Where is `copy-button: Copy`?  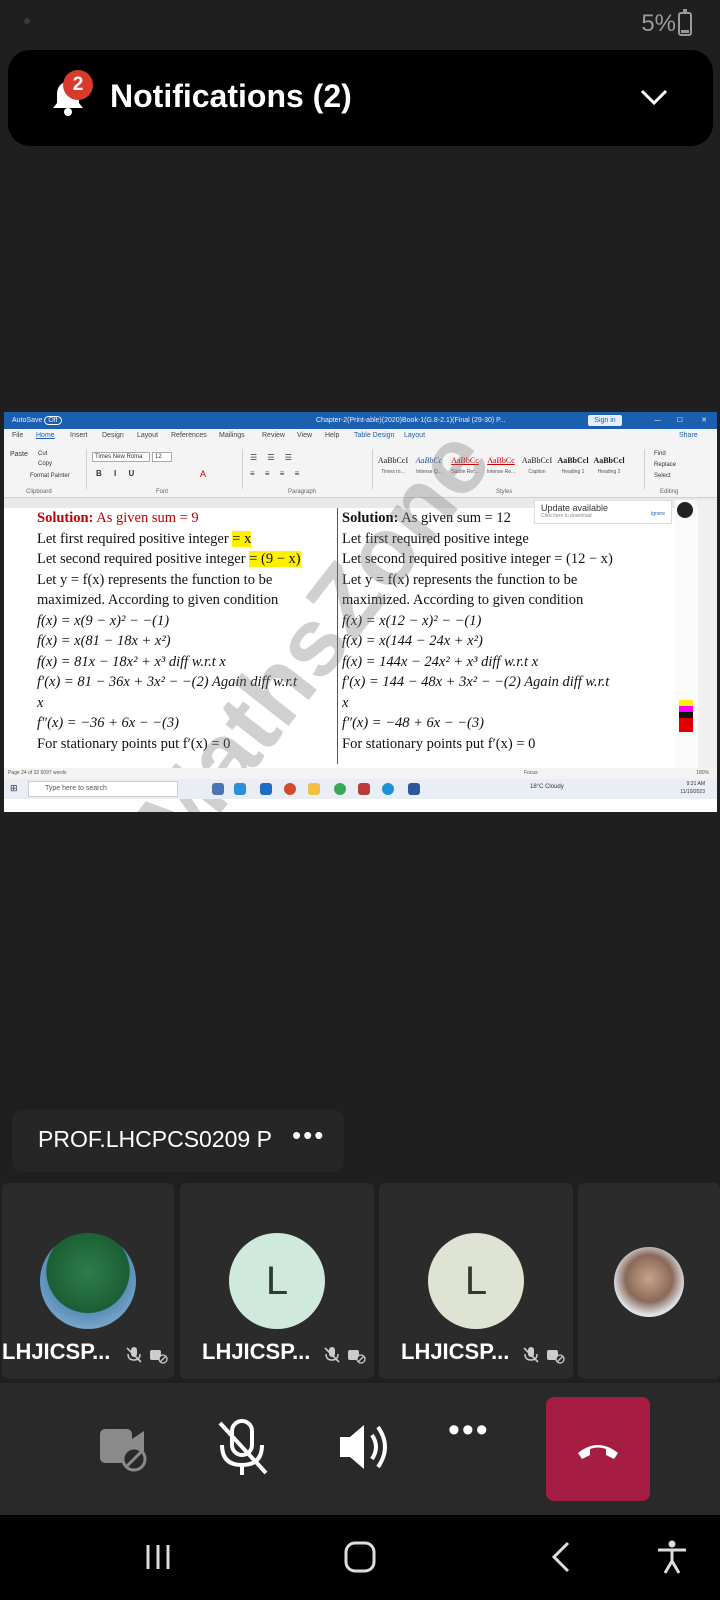
copy-button: Copy is located at coordinates (45, 464).